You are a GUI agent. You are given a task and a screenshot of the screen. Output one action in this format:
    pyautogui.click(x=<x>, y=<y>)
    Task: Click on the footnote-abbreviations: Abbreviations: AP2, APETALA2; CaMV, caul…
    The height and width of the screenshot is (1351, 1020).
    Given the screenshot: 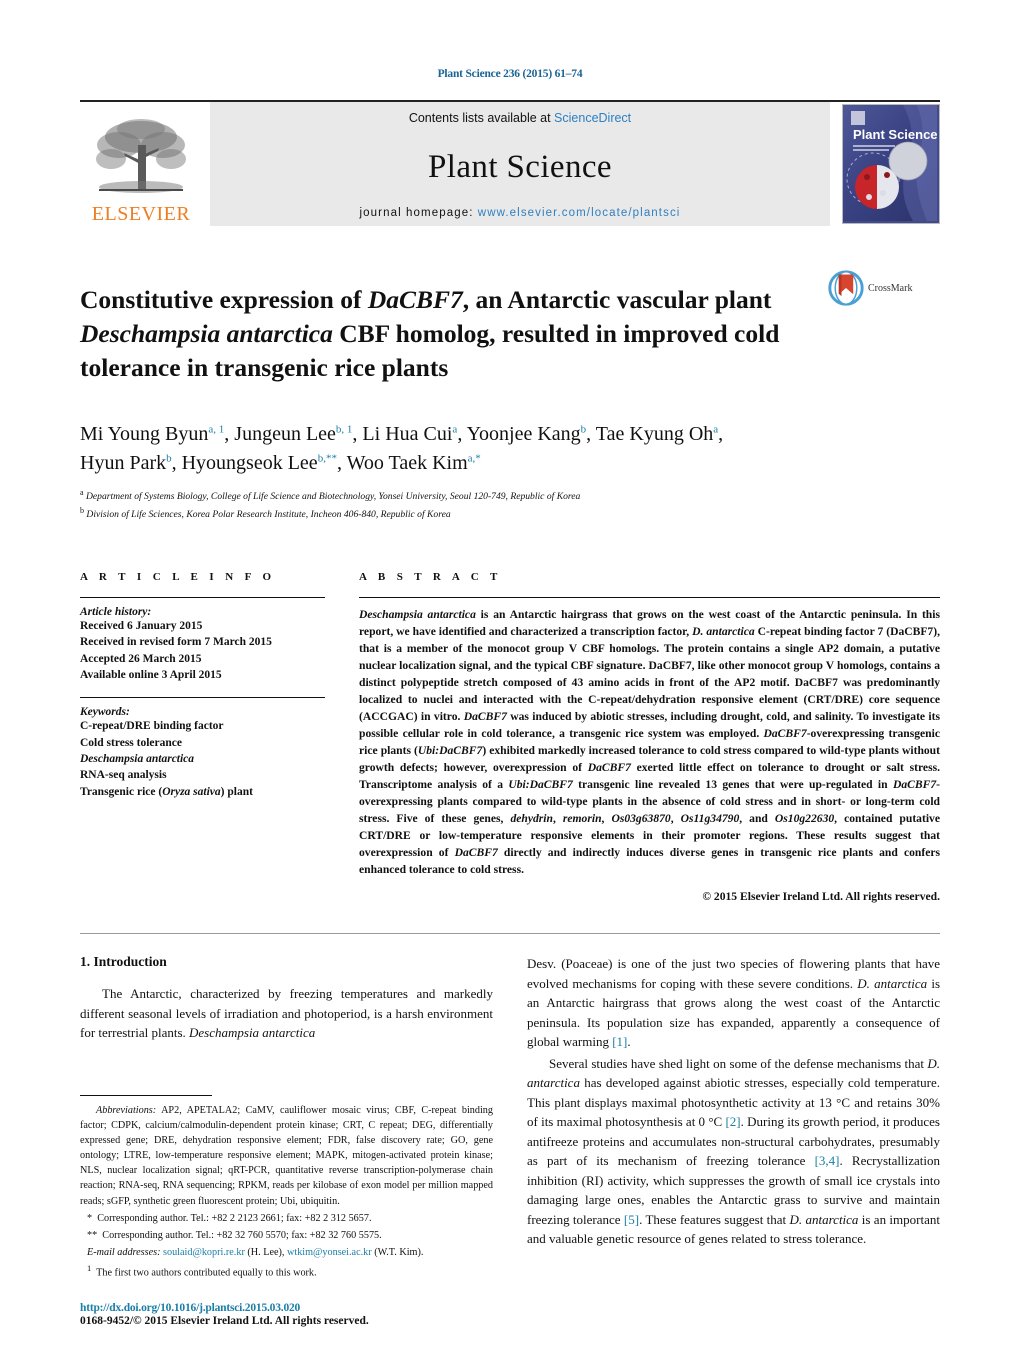 What is the action you would take?
    pyautogui.click(x=286, y=1156)
    